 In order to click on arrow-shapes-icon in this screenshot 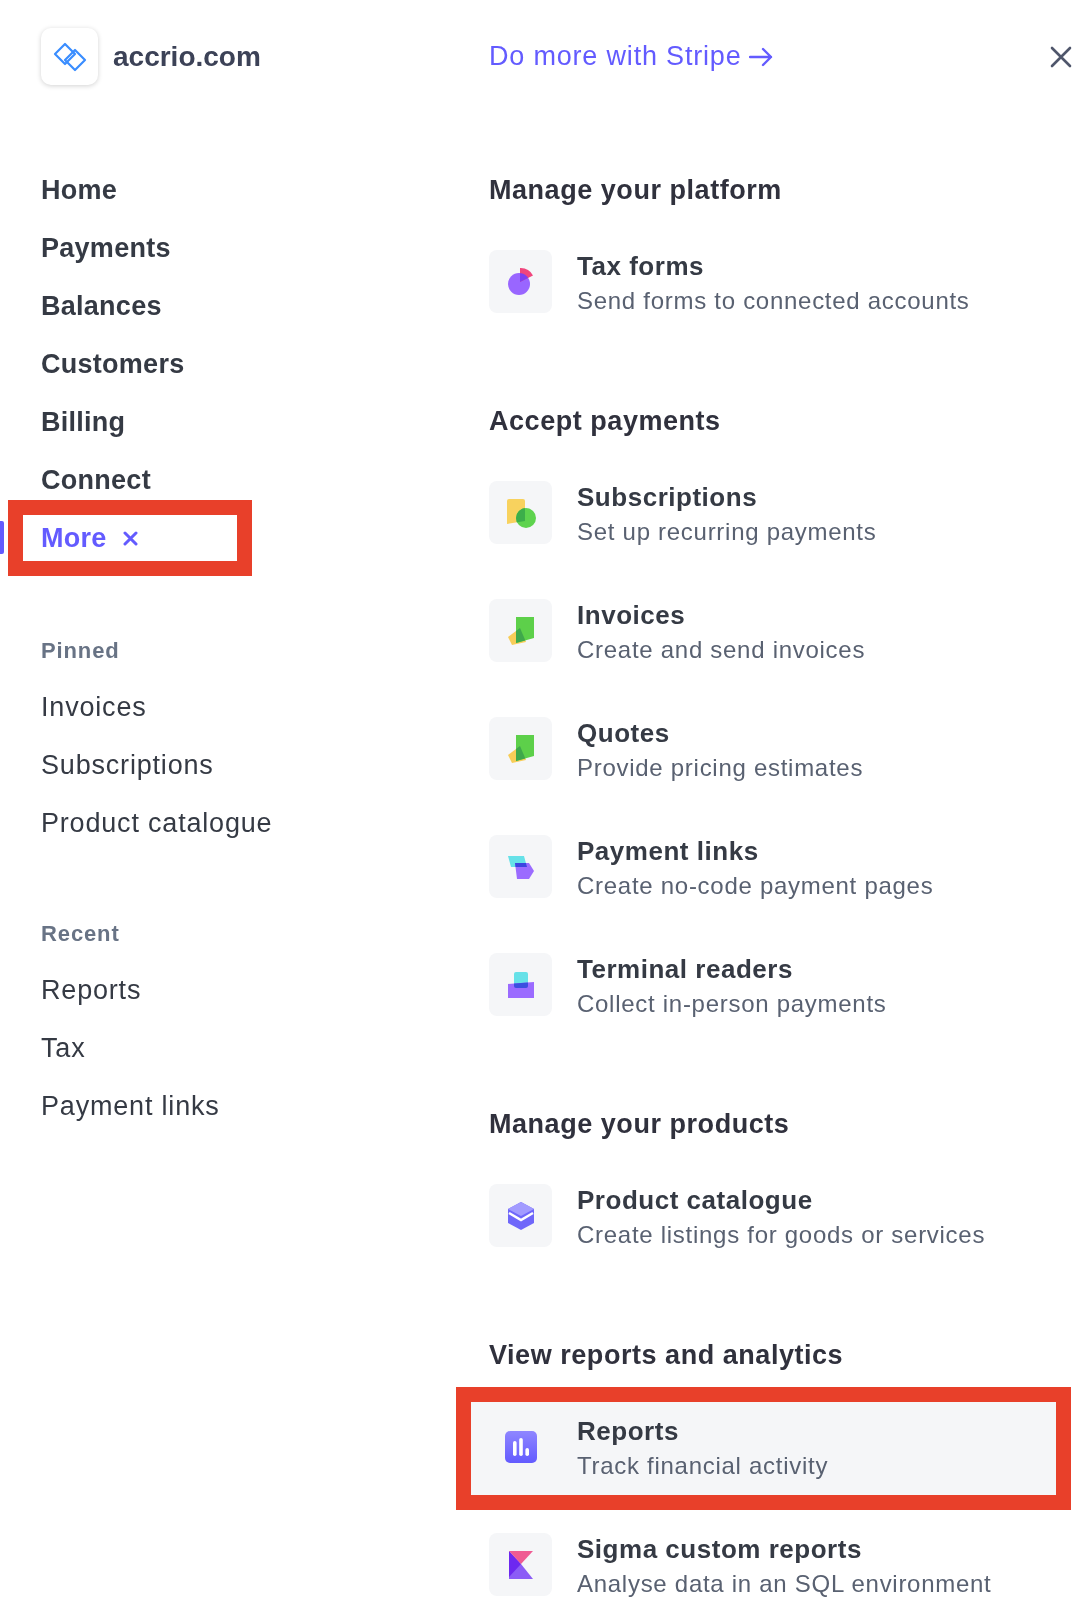, I will do `click(520, 866)`.